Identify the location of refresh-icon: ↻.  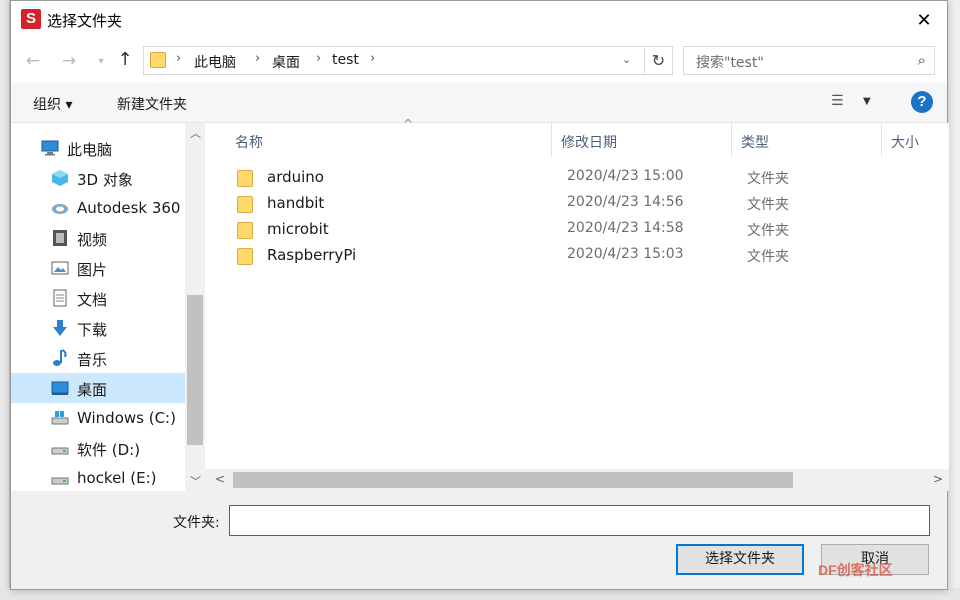
(658, 60).